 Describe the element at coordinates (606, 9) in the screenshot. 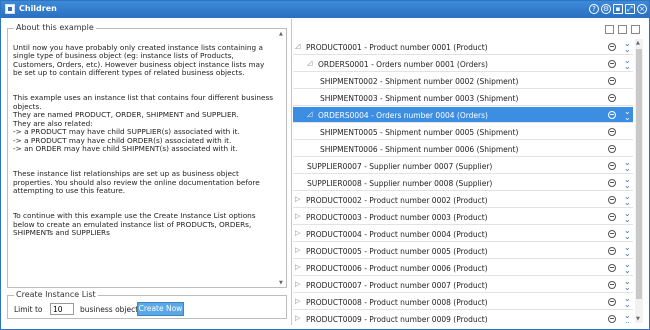

I see `settings-icon: ⚙` at that location.